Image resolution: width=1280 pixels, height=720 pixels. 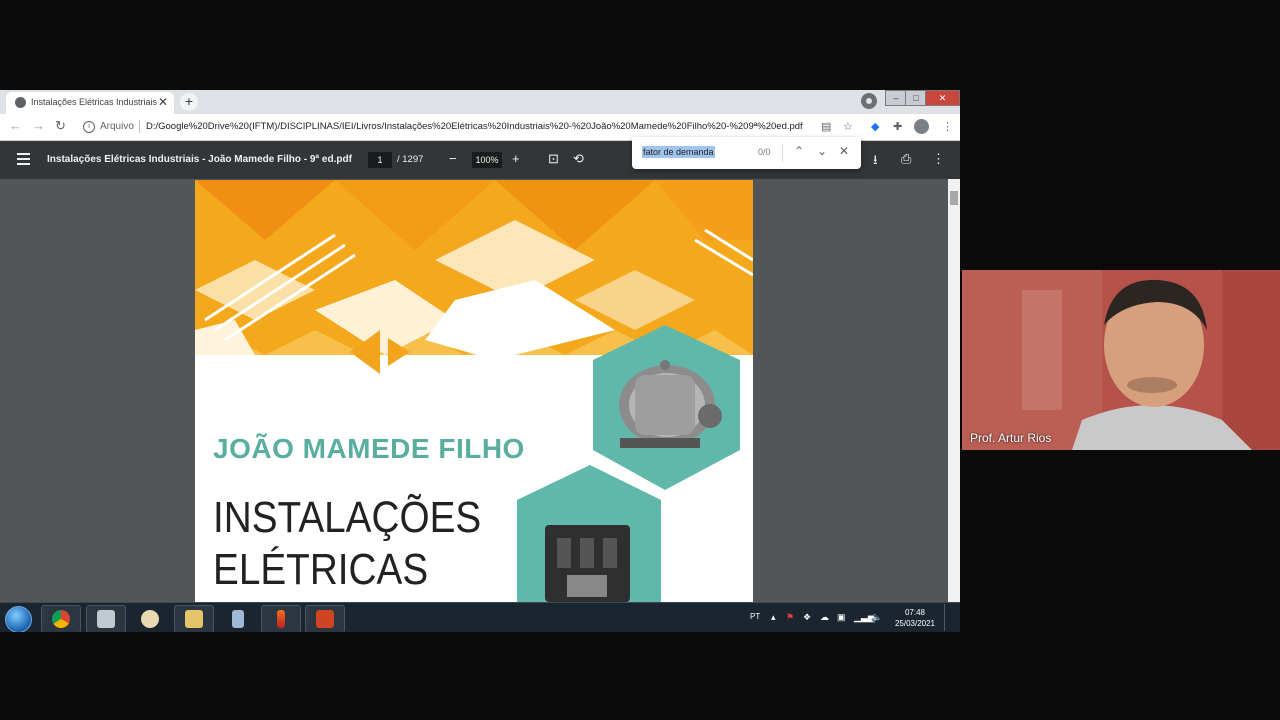 I want to click on book-author: JOÃO MAMEDE FILHO, so click(x=369, y=448).